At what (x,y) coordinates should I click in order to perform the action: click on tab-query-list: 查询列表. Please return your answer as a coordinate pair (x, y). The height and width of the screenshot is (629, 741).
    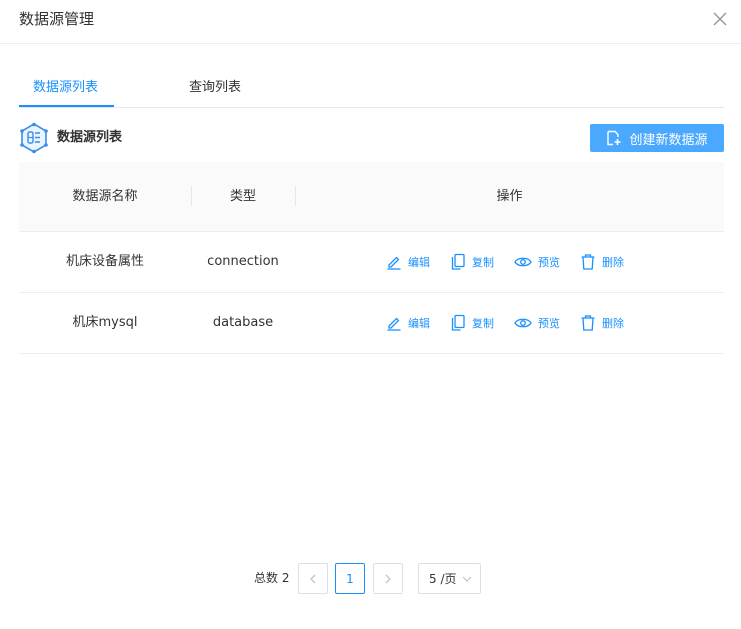
    Looking at the image, I should click on (215, 88).